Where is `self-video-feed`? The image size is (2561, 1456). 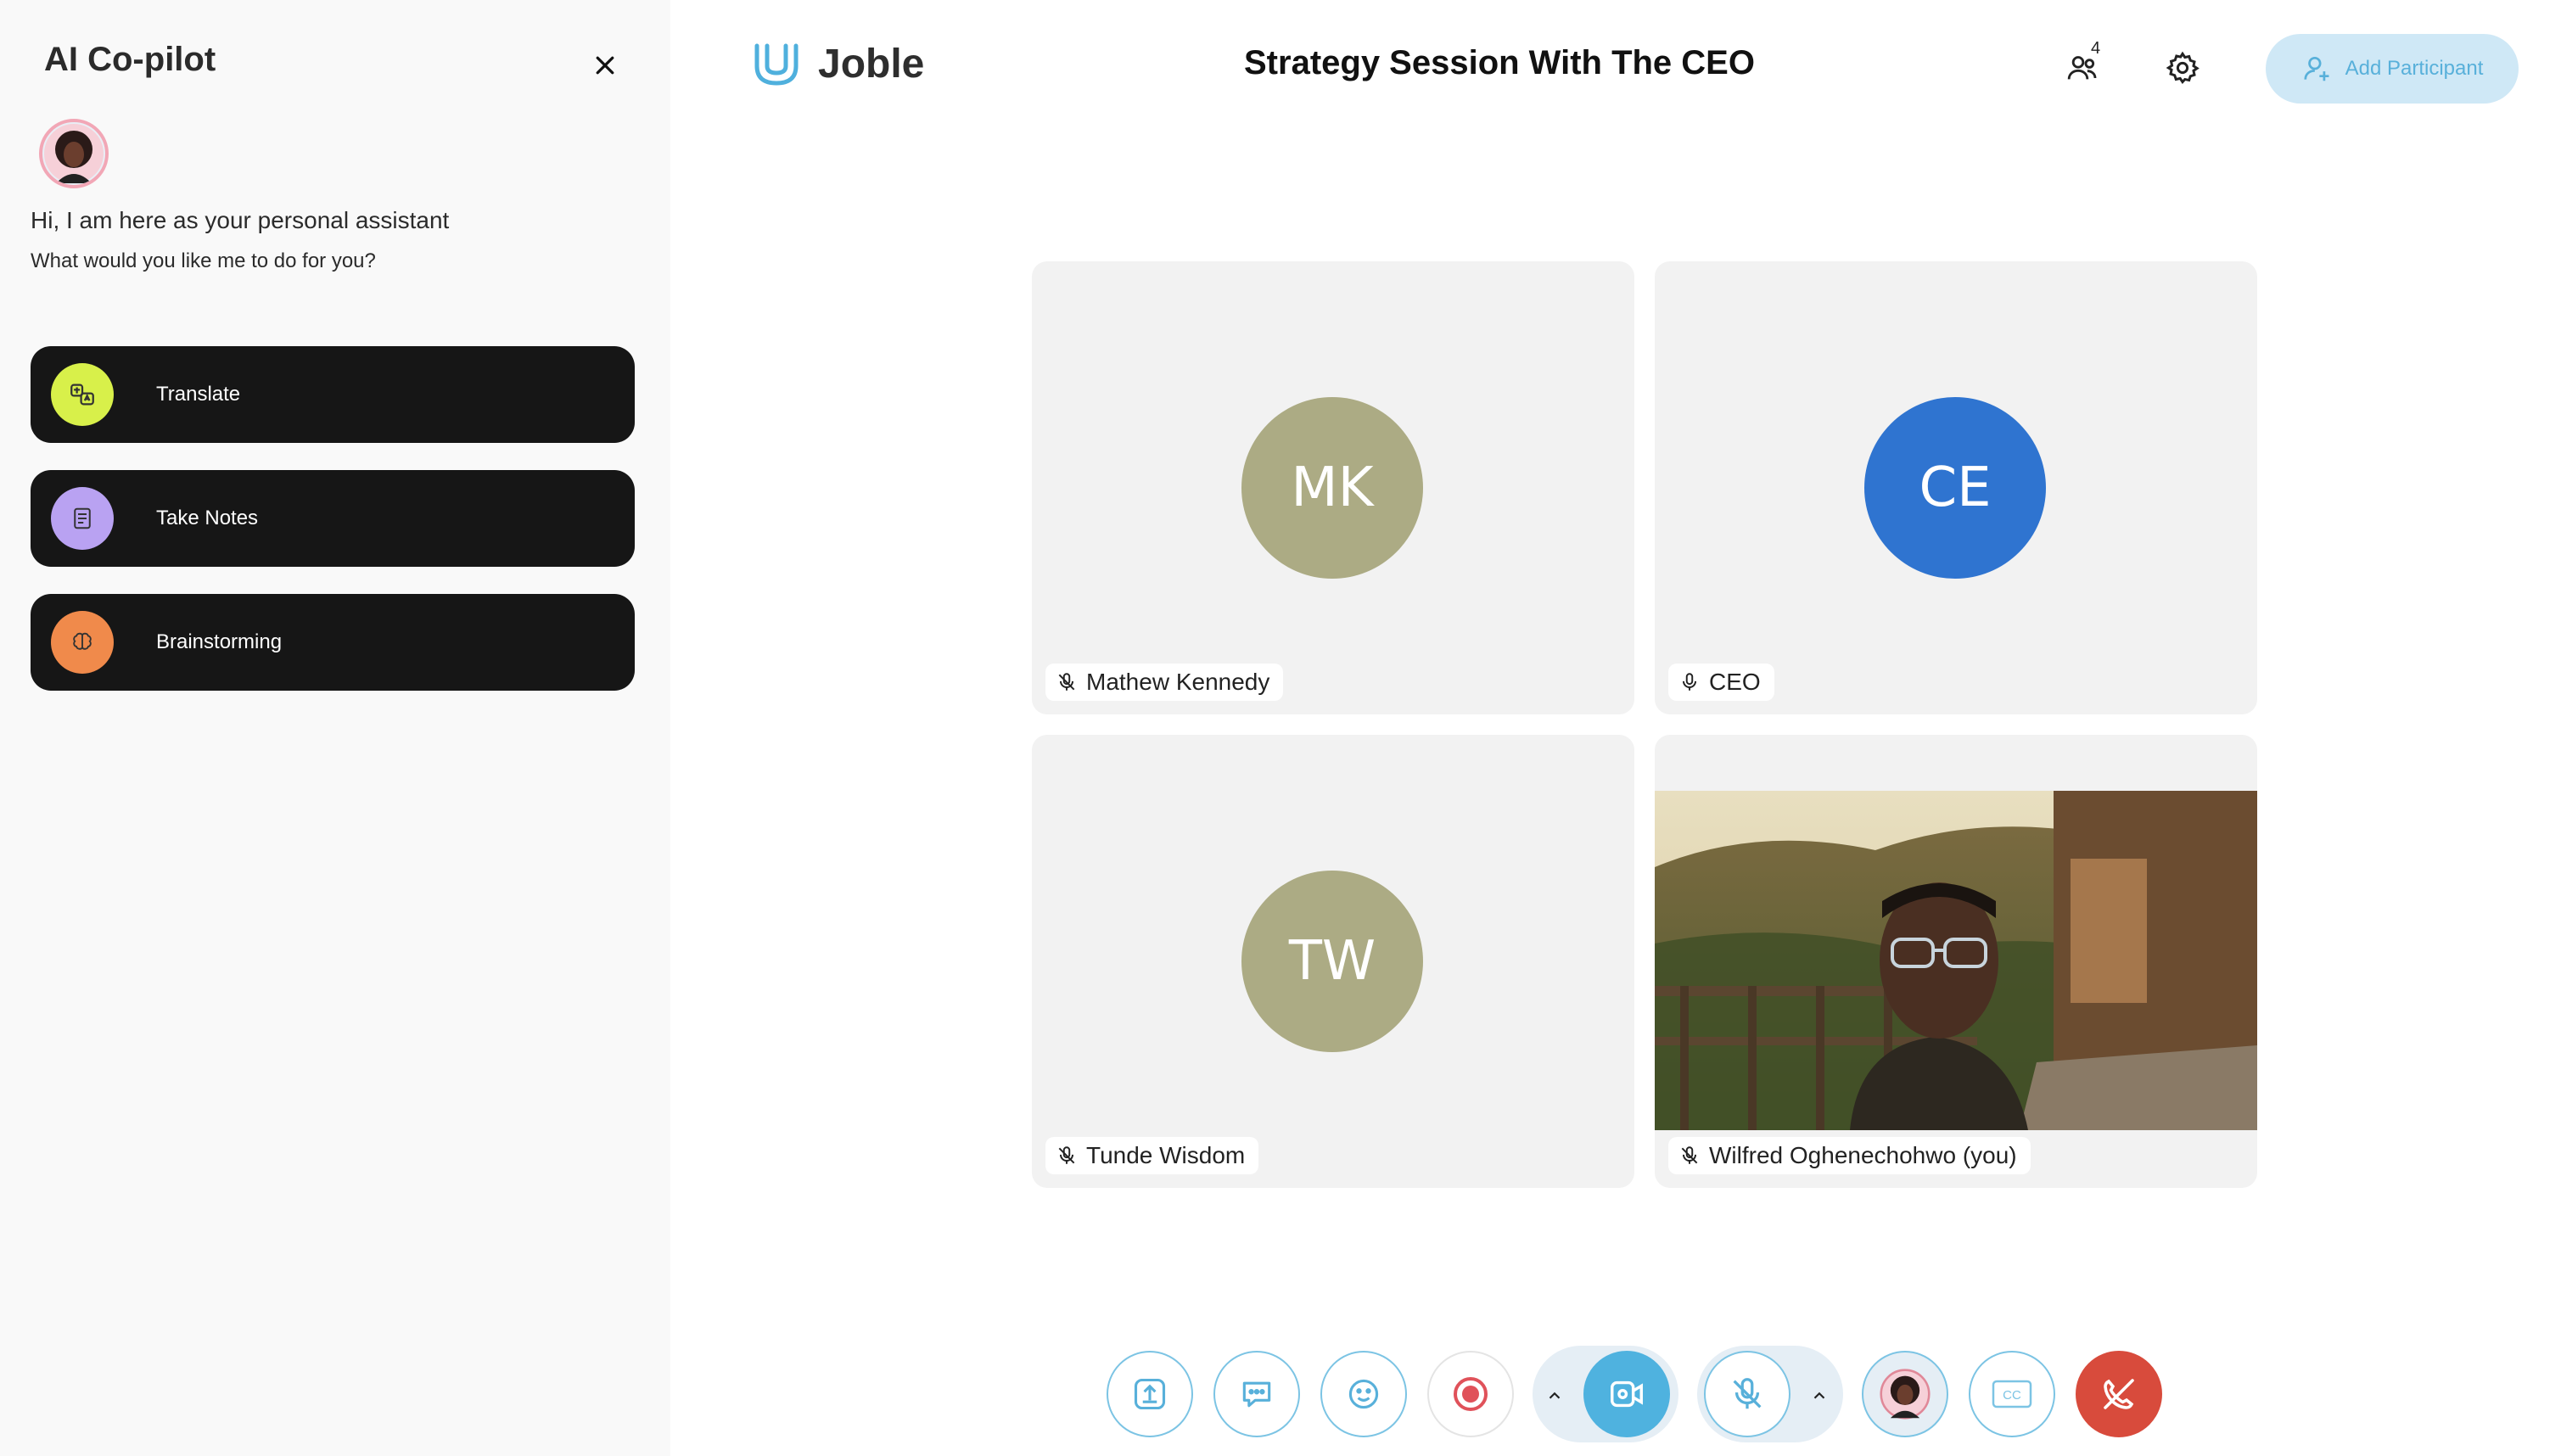 self-video-feed is located at coordinates (1956, 960).